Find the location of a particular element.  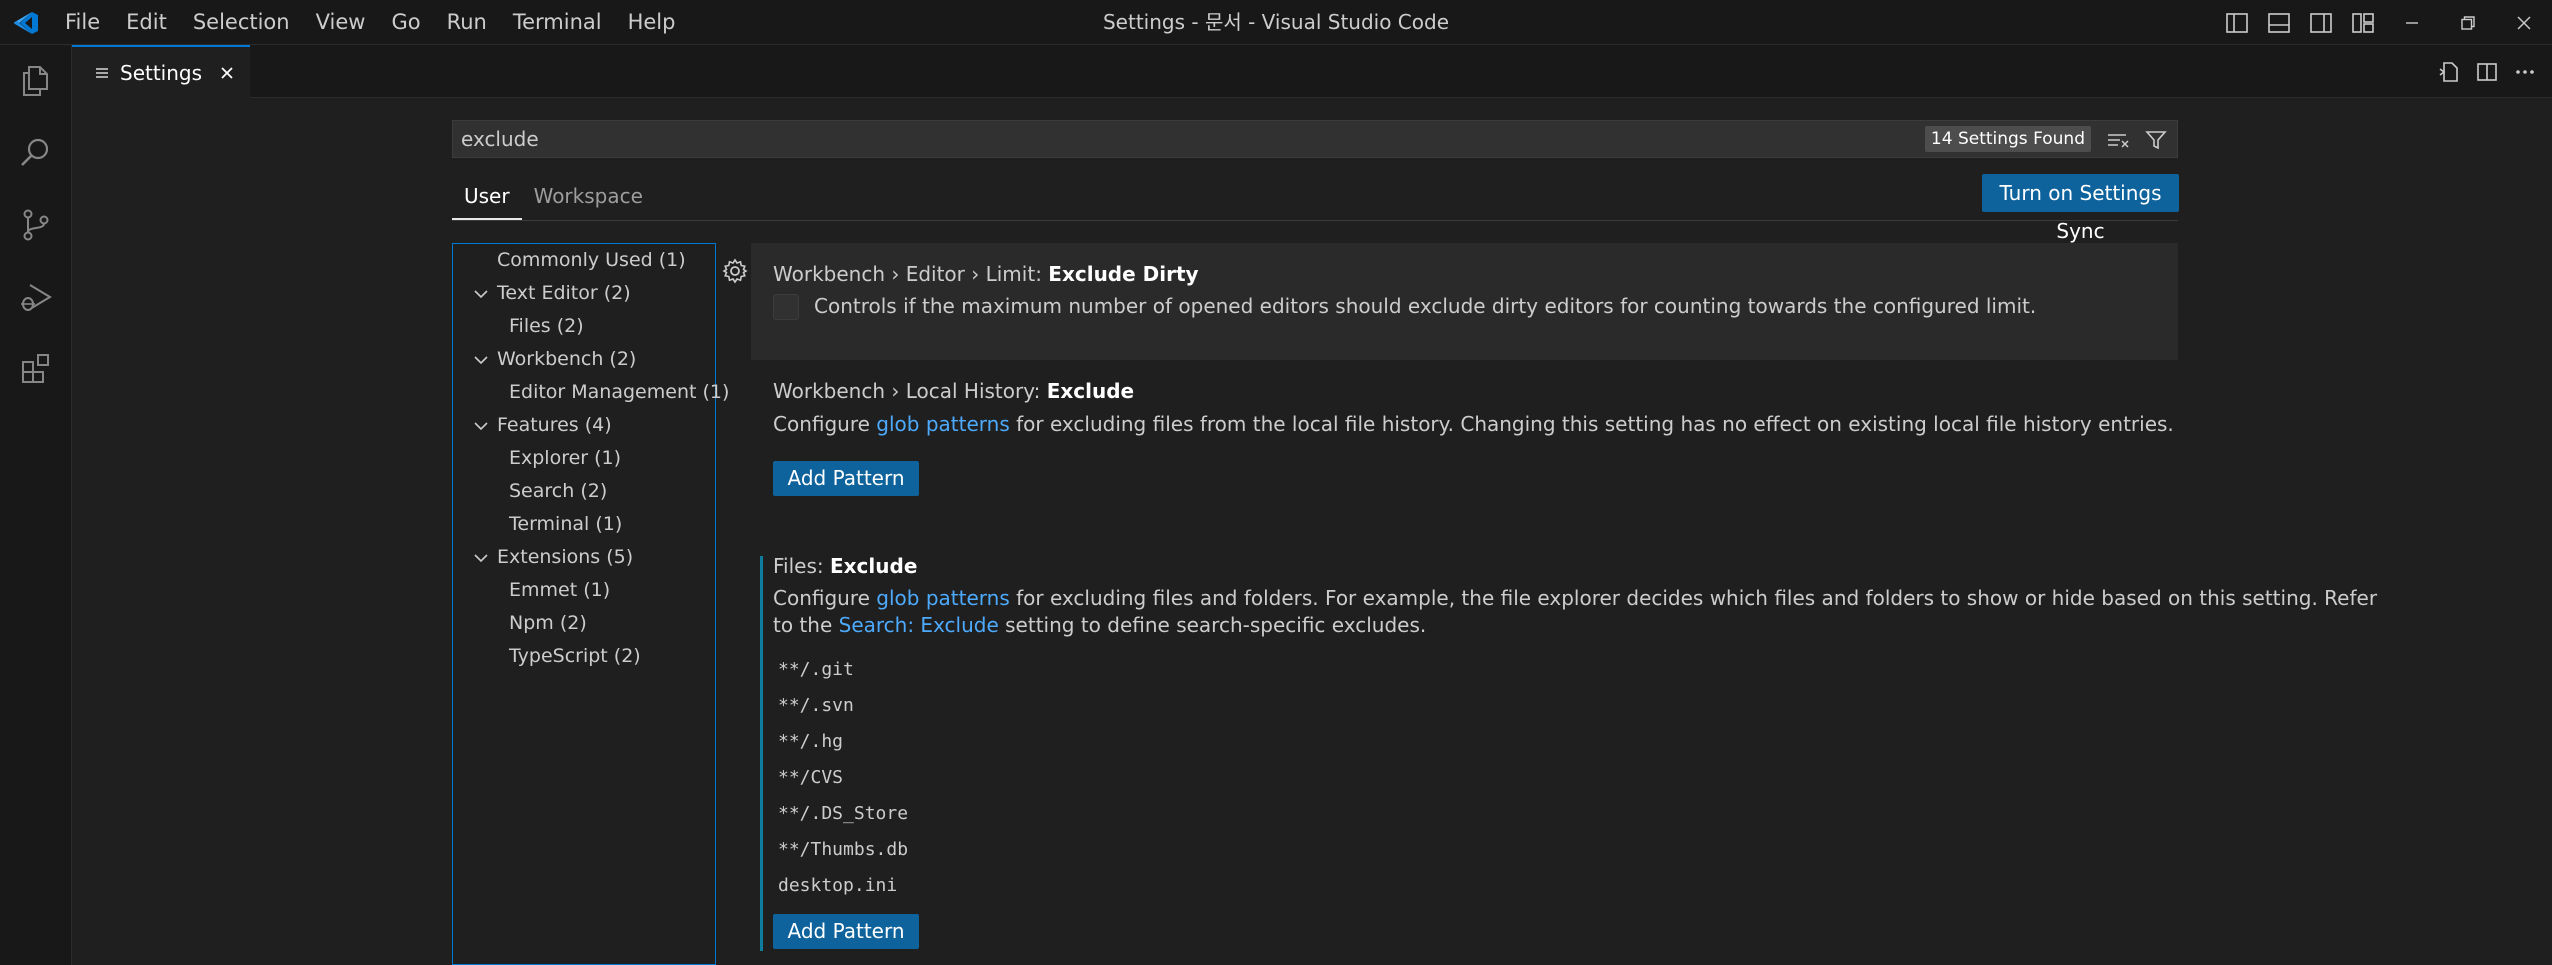

toc-item-commonly-used: Commonly Used (1) is located at coordinates (591, 260).